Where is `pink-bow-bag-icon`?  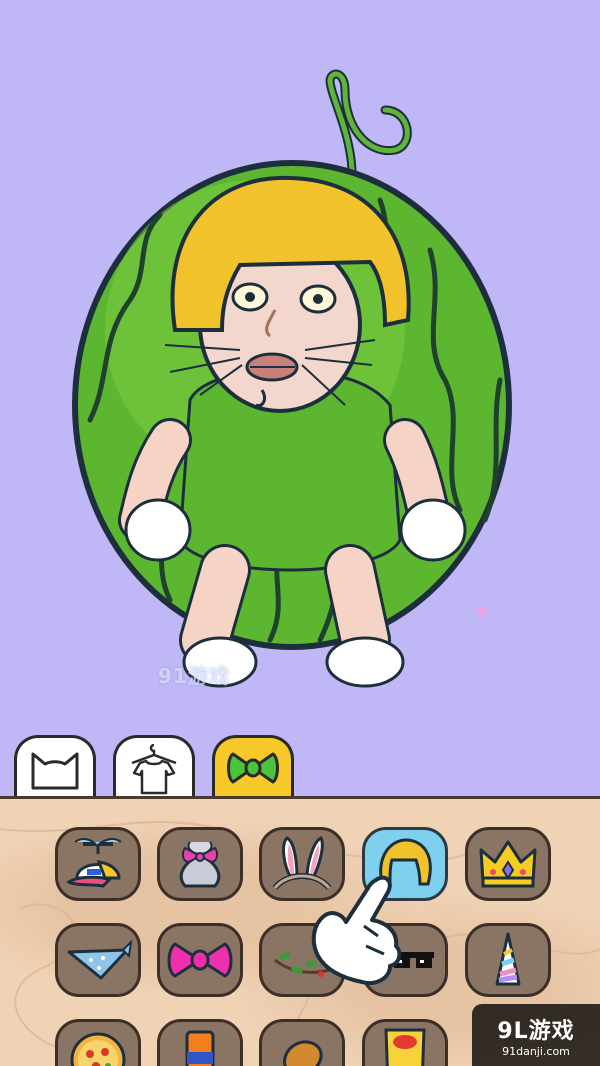 pink-bow-bag-icon is located at coordinates (200, 864).